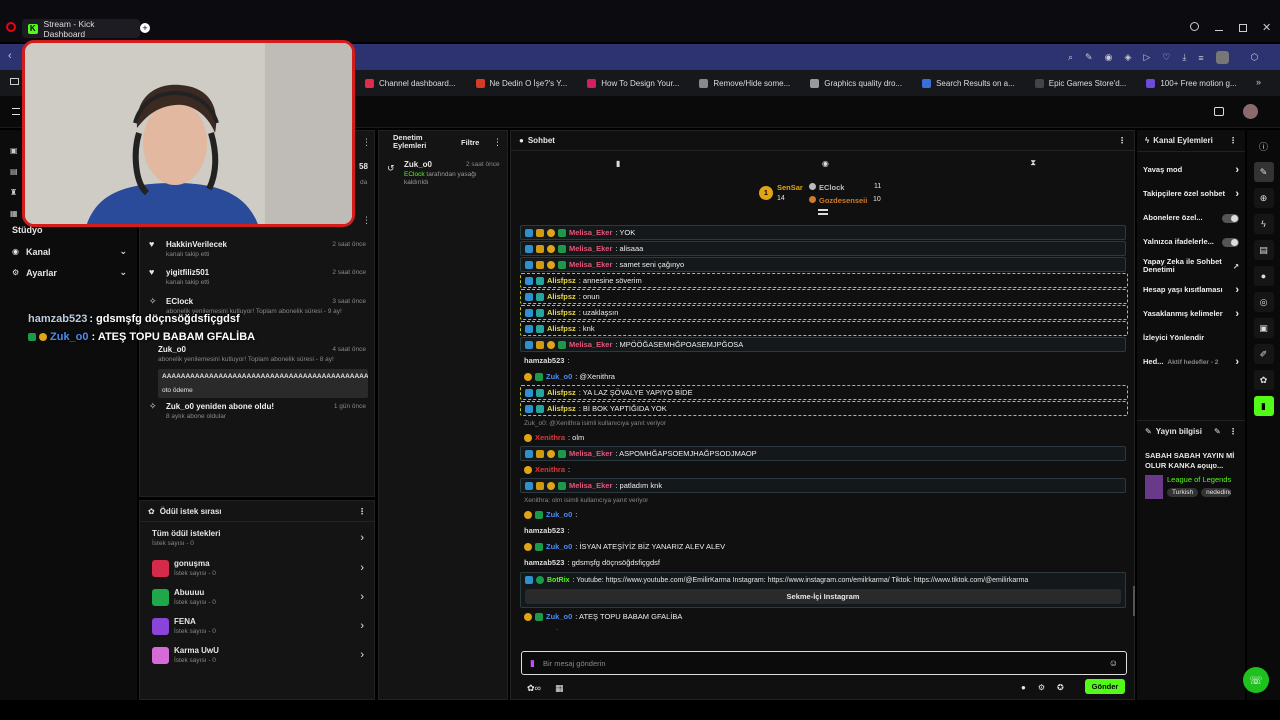 This screenshot has width=1280, height=720. Describe the element at coordinates (1127, 57) in the screenshot. I see `shield-icon: ◈` at that location.